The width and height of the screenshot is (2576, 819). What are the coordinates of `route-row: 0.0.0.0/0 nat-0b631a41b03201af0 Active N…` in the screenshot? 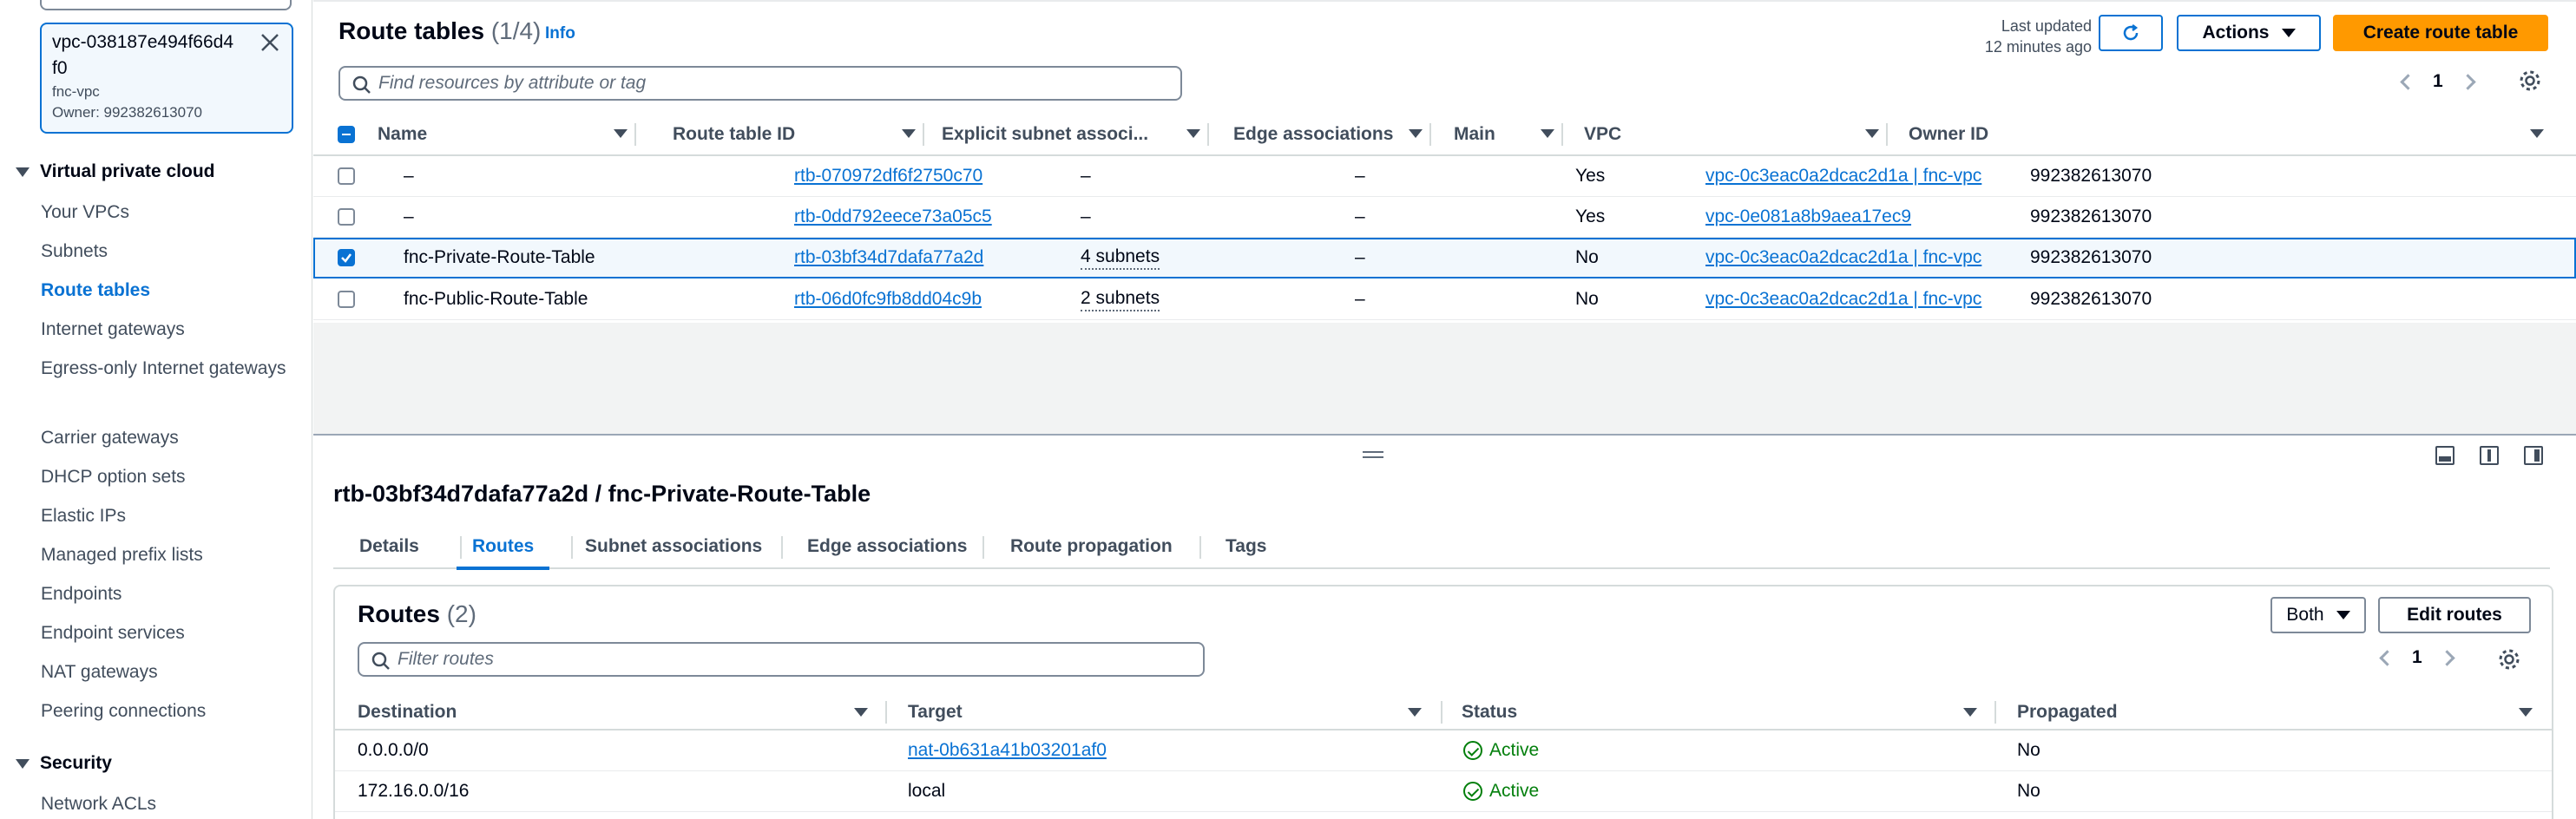 It's located at (1444, 751).